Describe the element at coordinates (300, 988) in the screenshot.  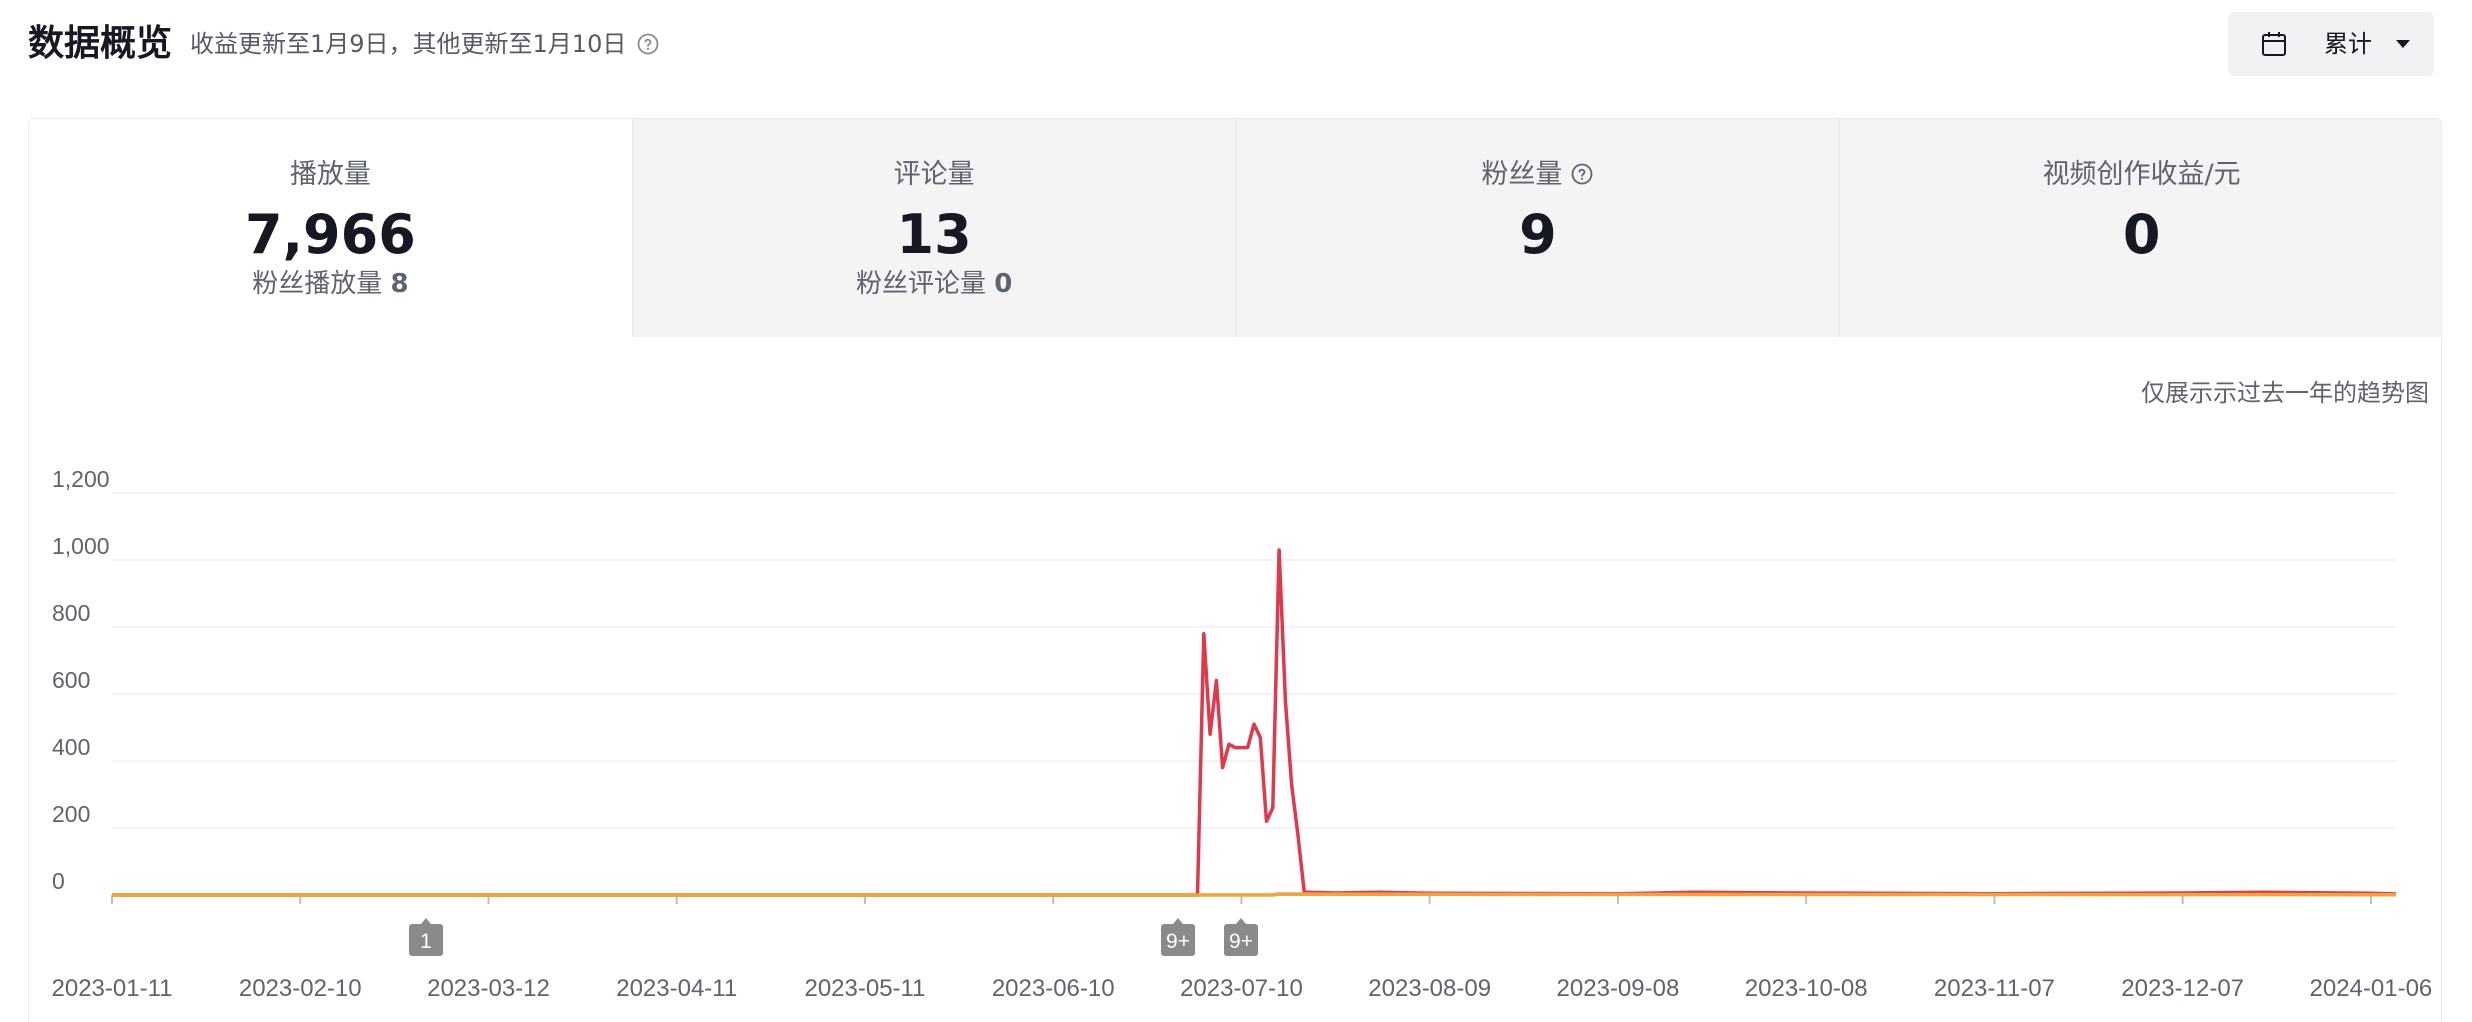
I see `x-tick-label: 2023-02-10` at that location.